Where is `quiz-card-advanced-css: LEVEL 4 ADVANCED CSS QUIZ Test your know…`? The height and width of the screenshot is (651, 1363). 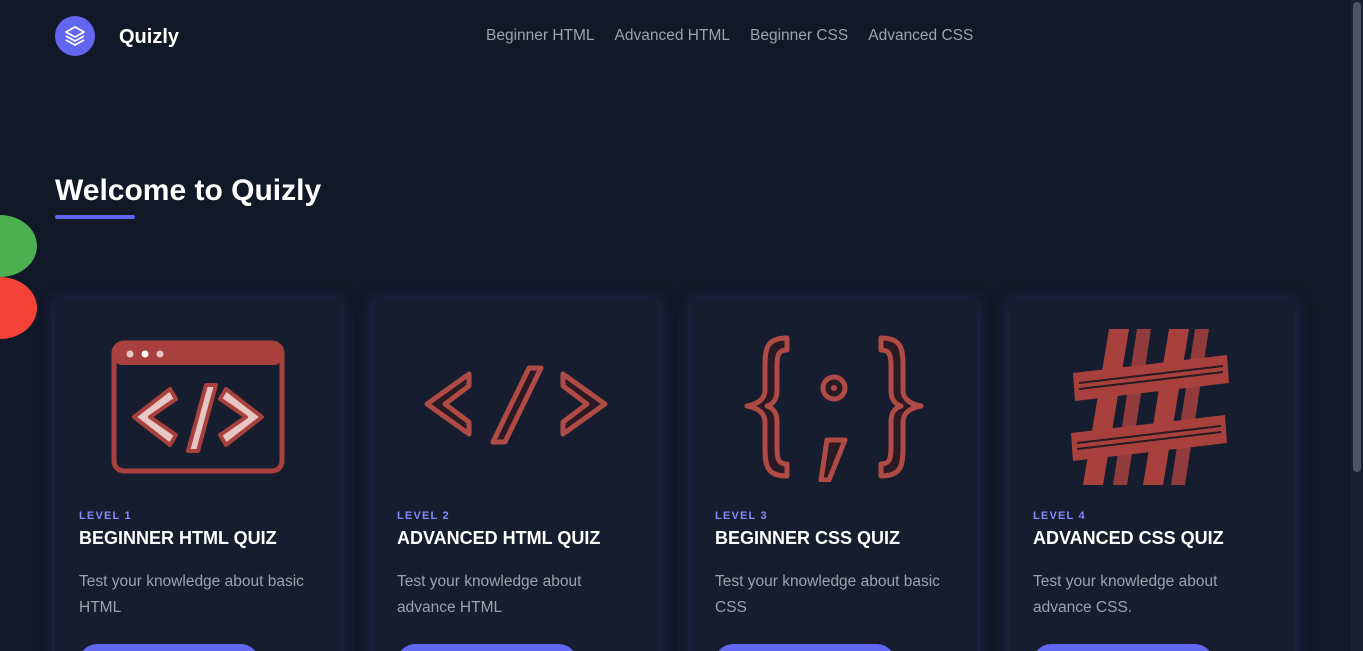
quiz-card-advanced-css: LEVEL 4 ADVANCED CSS QUIZ Test your know… is located at coordinates (1152, 475).